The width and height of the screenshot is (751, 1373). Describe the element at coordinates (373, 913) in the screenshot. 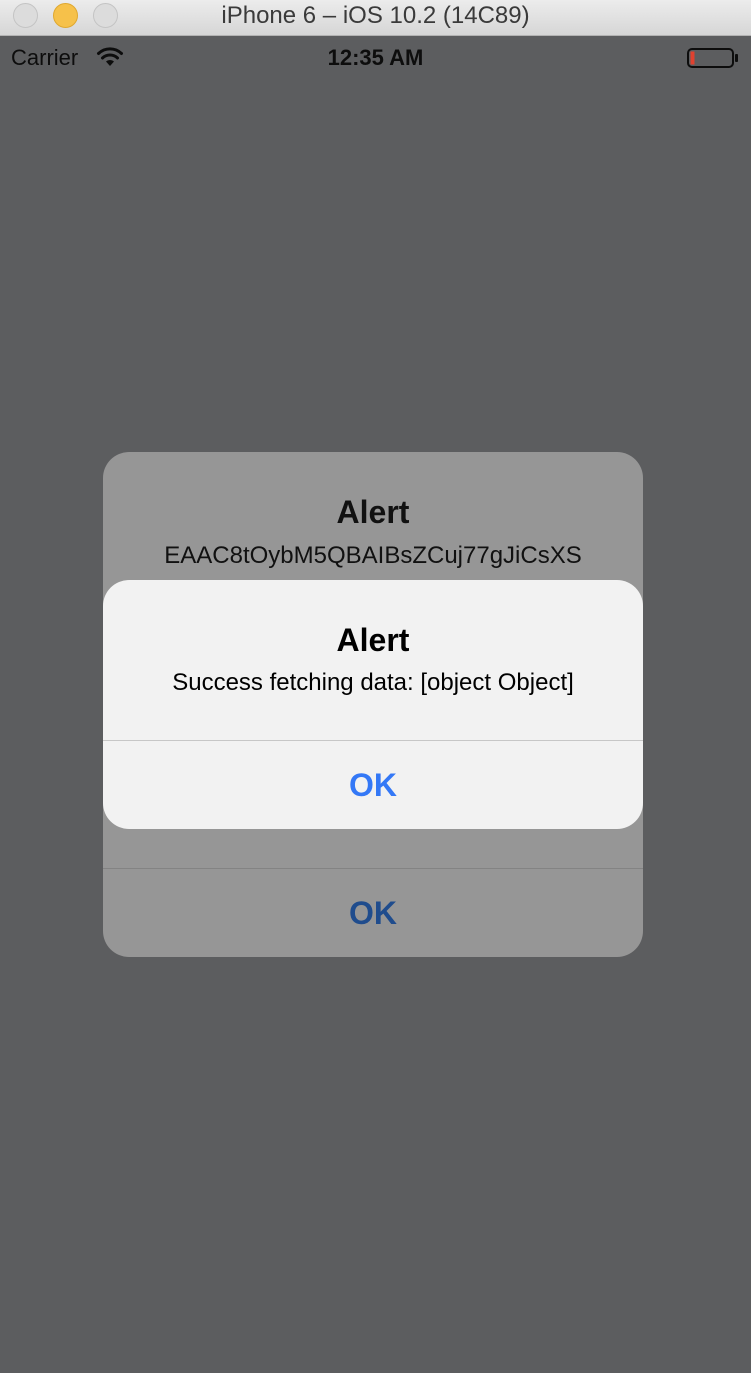

I see `background-alert-ok-button: OK` at that location.